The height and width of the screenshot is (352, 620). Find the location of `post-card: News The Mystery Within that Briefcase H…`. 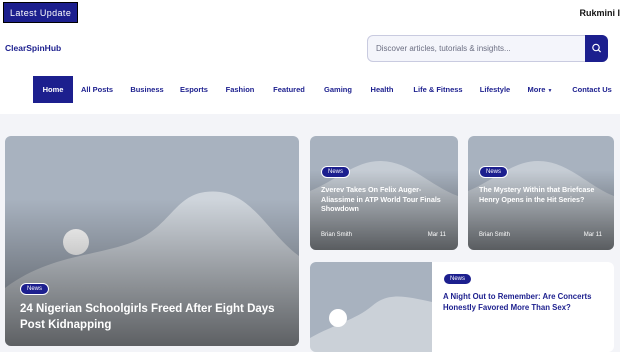

post-card: News The Mystery Within that Briefcase H… is located at coordinates (541, 193).